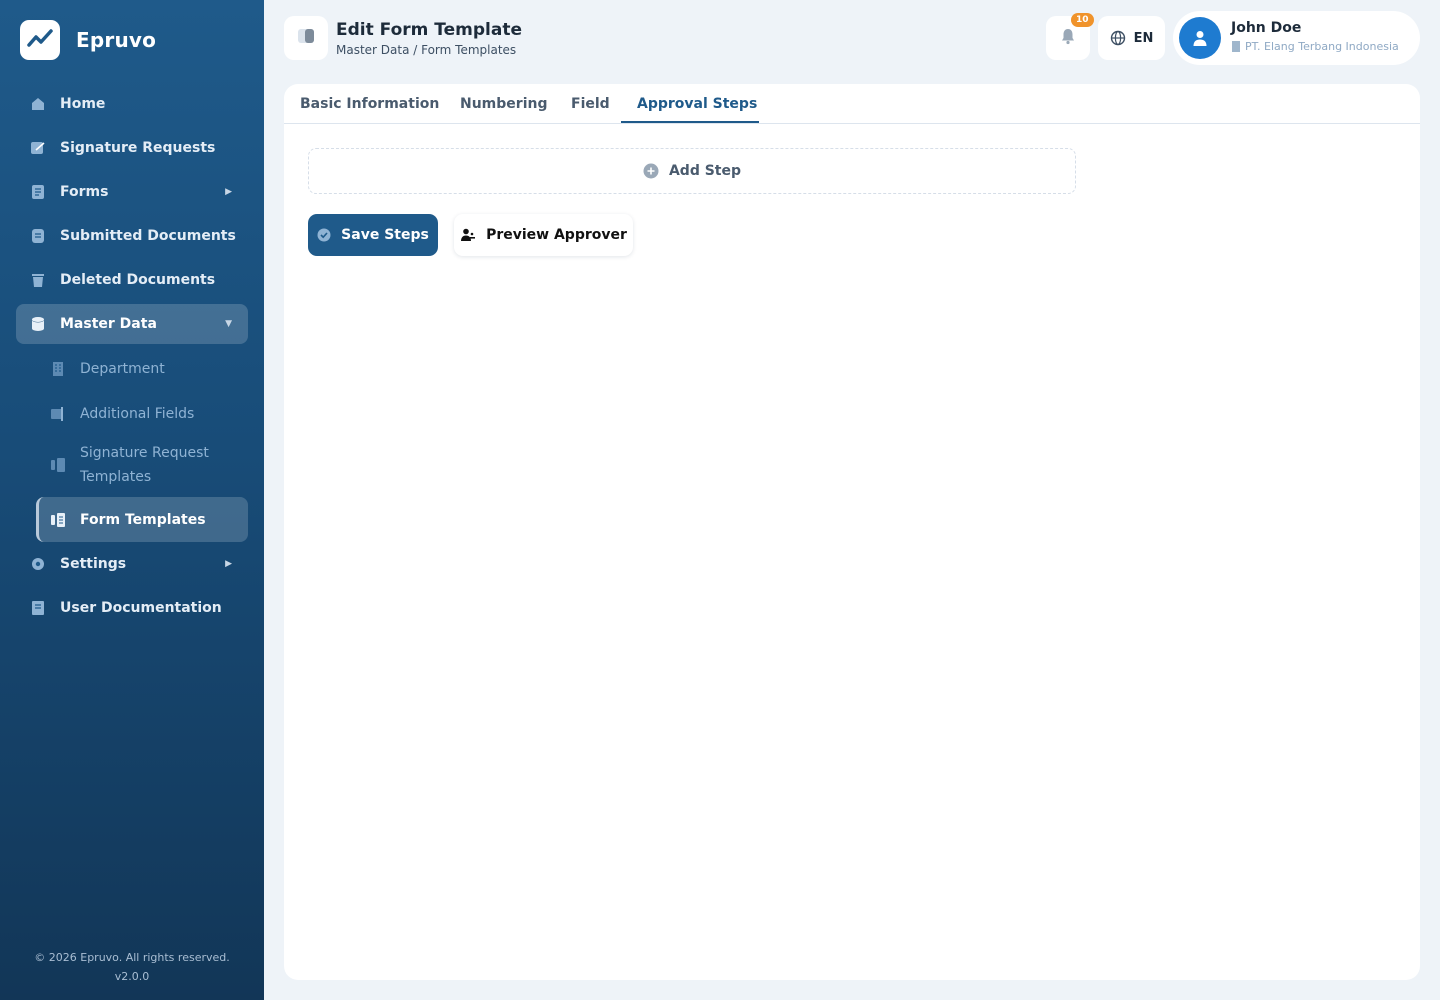 This screenshot has width=1440, height=1000. I want to click on submenu-item-label: Form Templates, so click(143, 519).